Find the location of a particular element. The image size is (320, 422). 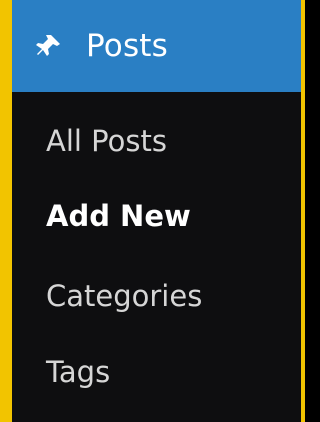

posts-menu-title: Posts is located at coordinates (127, 46).